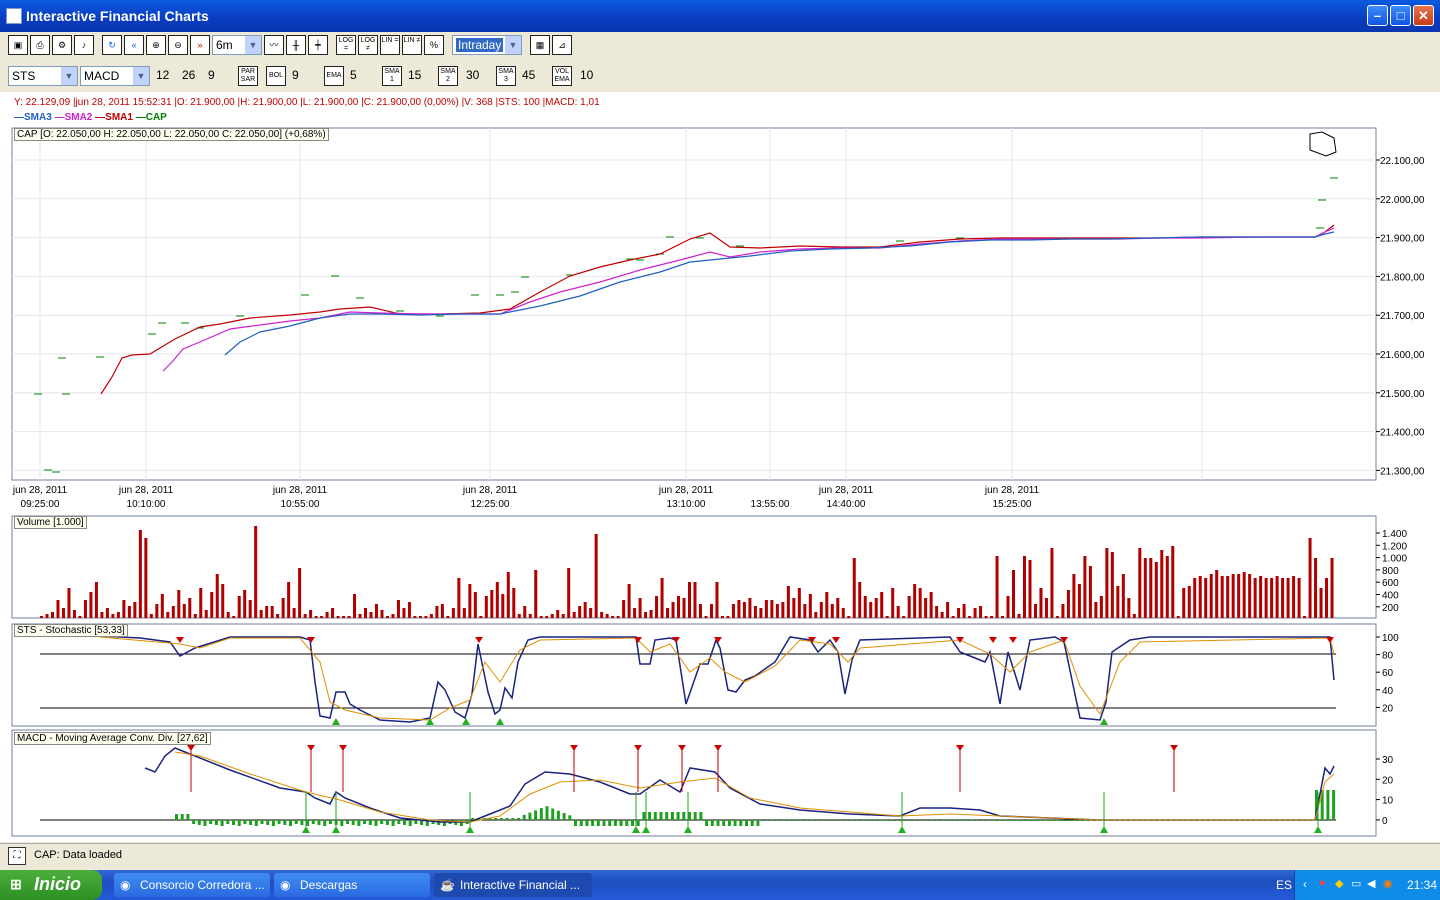 This screenshot has width=1440, height=900. Describe the element at coordinates (1371, 883) in the screenshot. I see `volume-icon: ◀` at that location.